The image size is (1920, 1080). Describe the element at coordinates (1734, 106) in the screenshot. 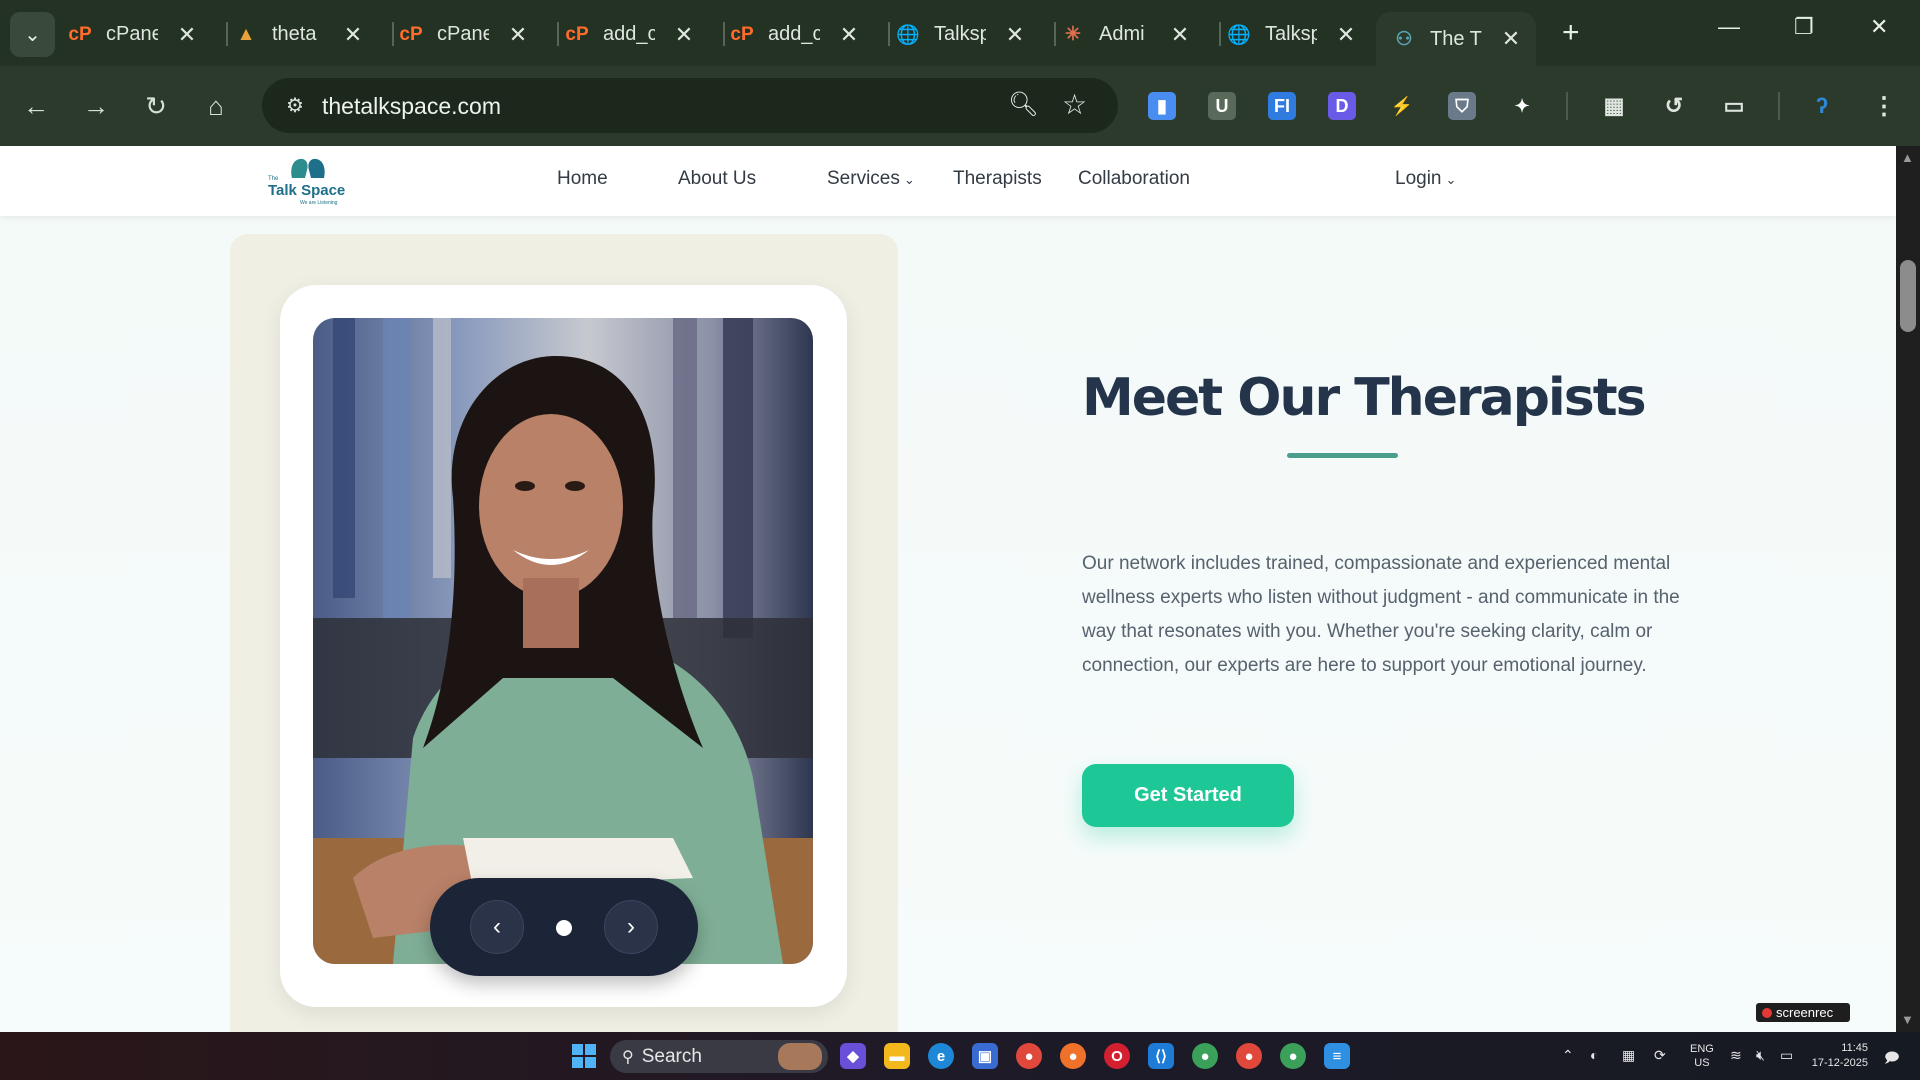

I see `device-icon: ▭` at that location.